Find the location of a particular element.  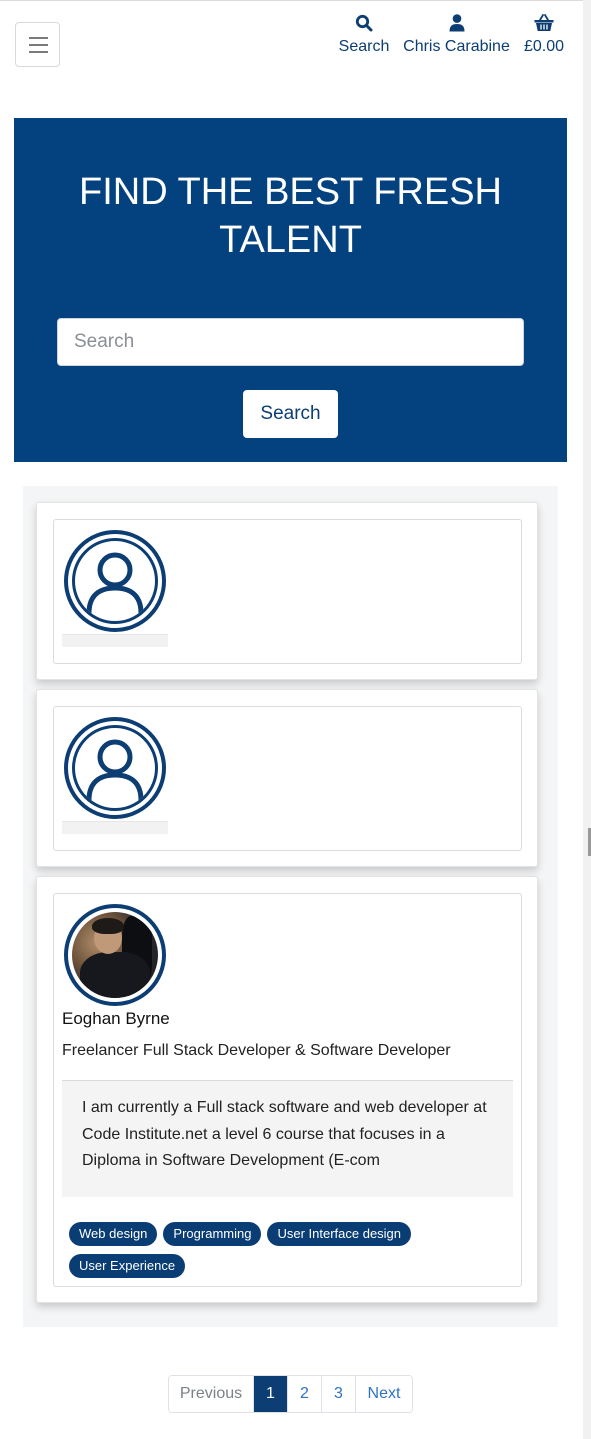

nav-account-label: Chris Carabine is located at coordinates (456, 46).